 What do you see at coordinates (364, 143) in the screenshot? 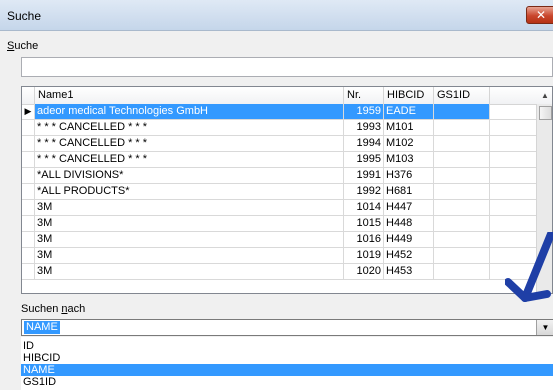
I see `cell-nr: 1994` at bounding box center [364, 143].